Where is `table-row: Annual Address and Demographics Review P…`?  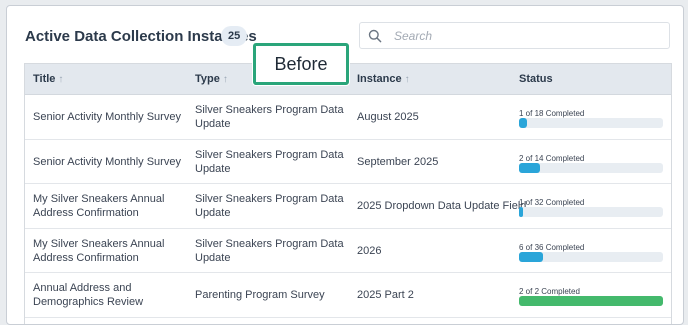
table-row: Annual Address and Demographics Review P… is located at coordinates (348, 295).